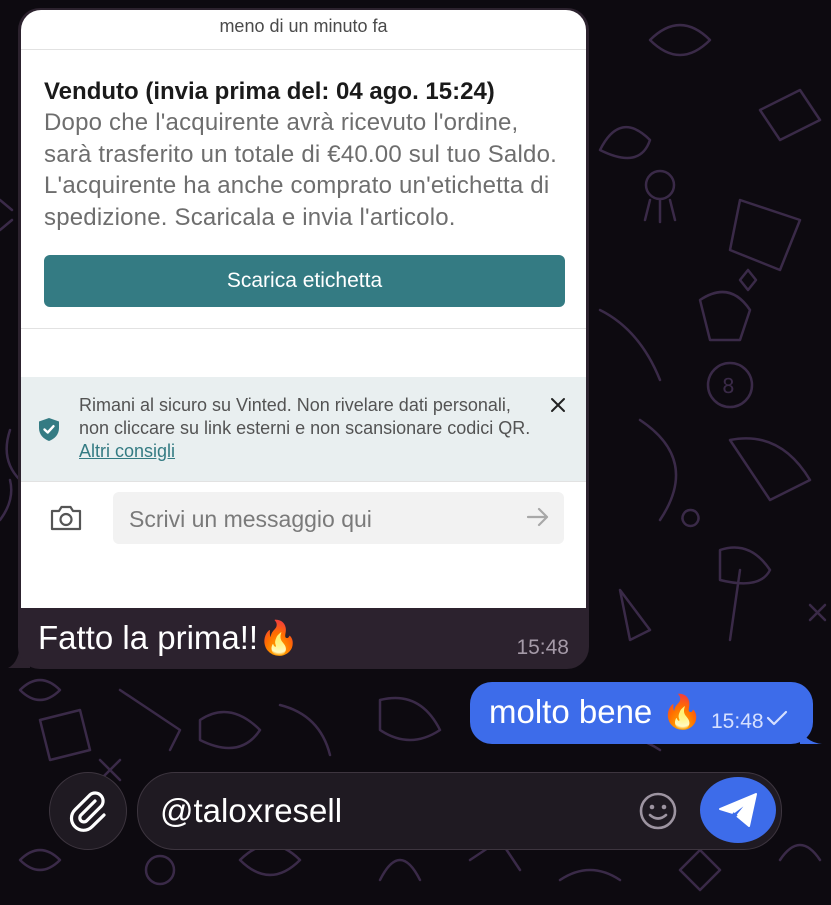  What do you see at coordinates (558, 405) in the screenshot?
I see `close-icon` at bounding box center [558, 405].